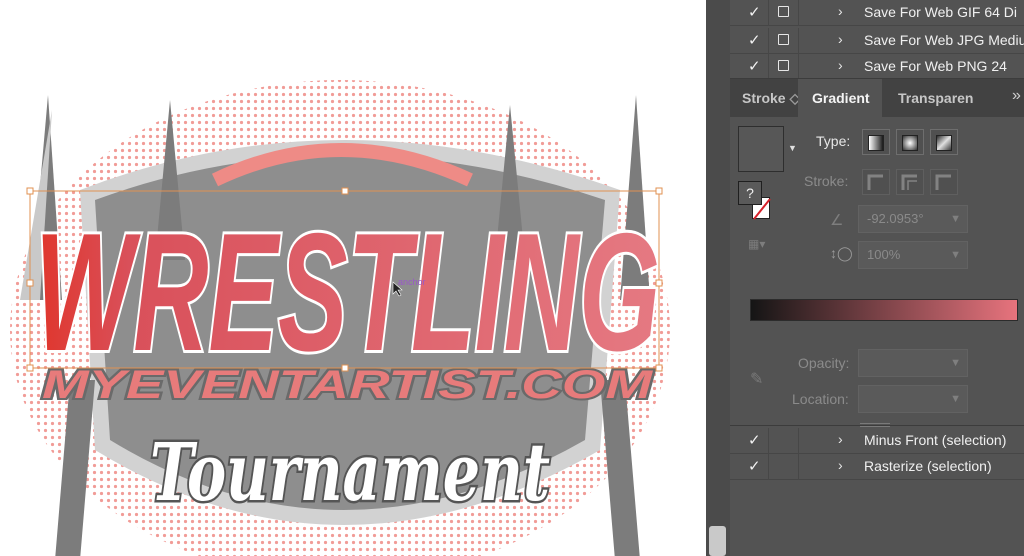 This screenshot has height=556, width=1024. What do you see at coordinates (792, 148) in the screenshot?
I see `chevron-down-icon: ▼` at bounding box center [792, 148].